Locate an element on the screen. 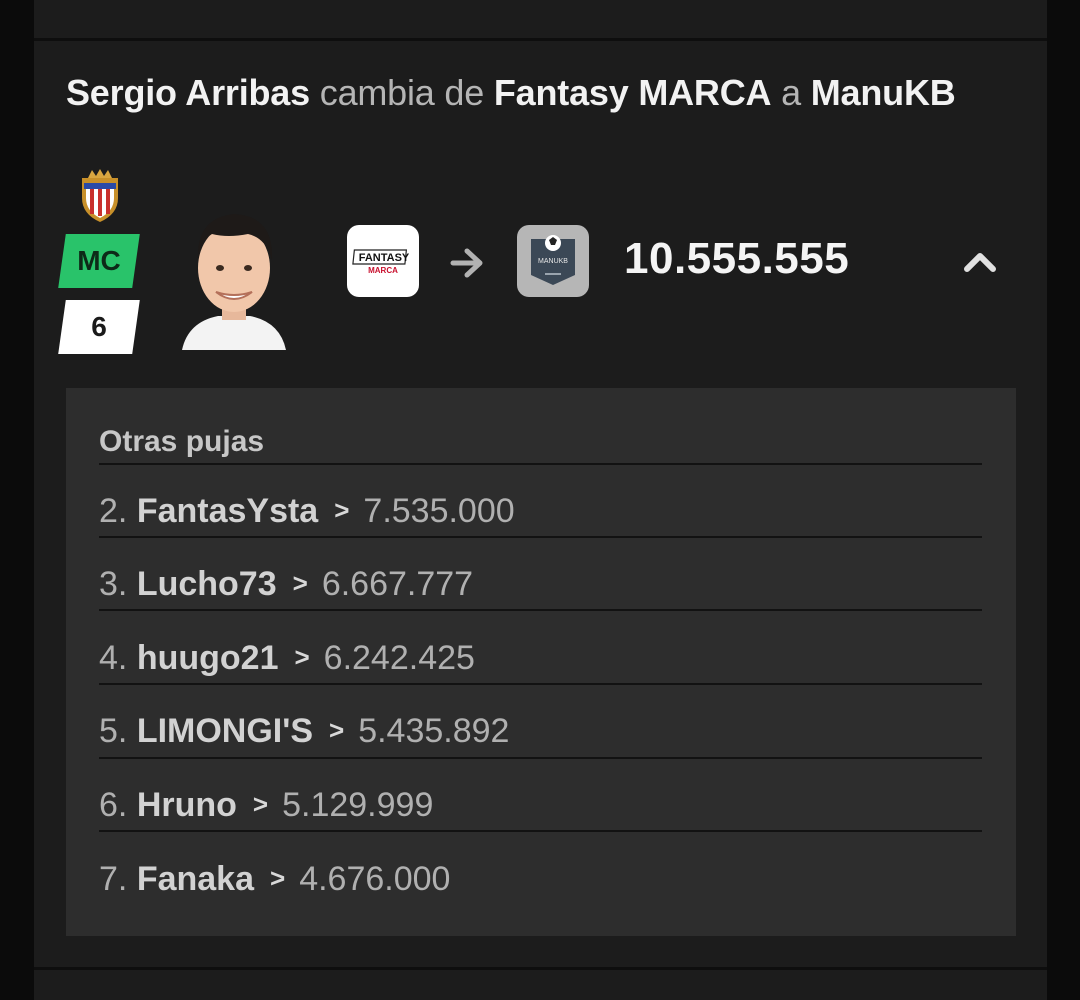 This screenshot has width=1080, height=1000. headline-verb: cambia de is located at coordinates (402, 92).